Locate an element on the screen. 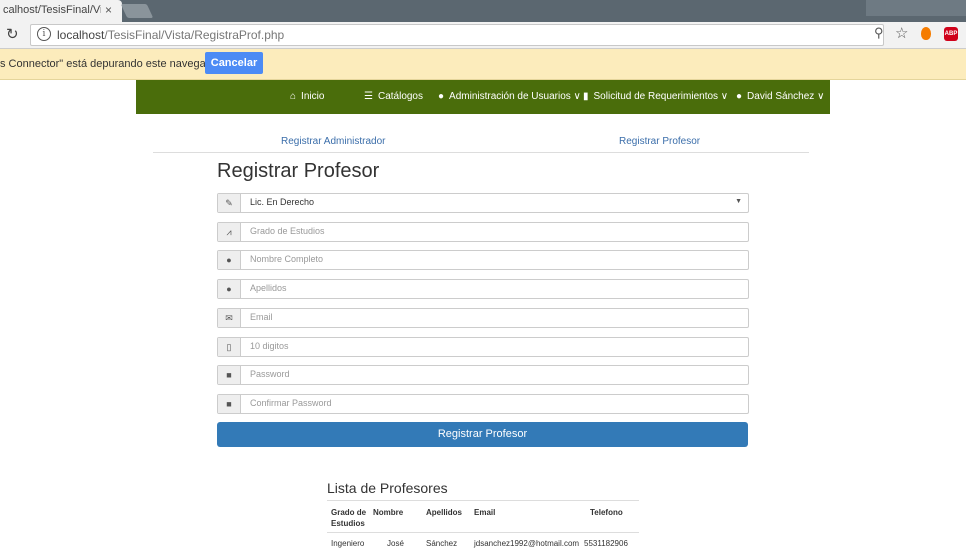  password-input: ■ Password is located at coordinates (483, 375).